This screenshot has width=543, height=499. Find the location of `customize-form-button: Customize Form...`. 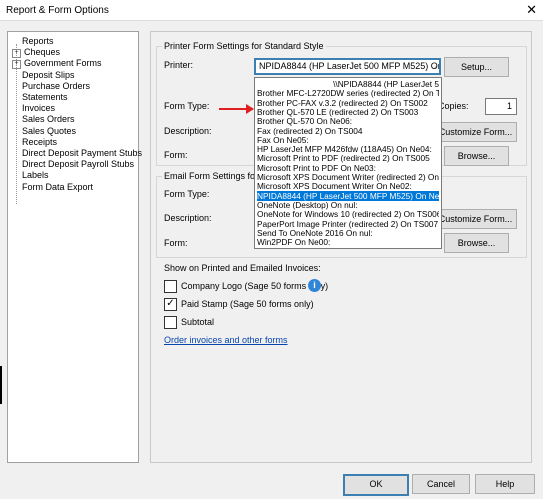

customize-form-button: Customize Form... is located at coordinates (475, 132).